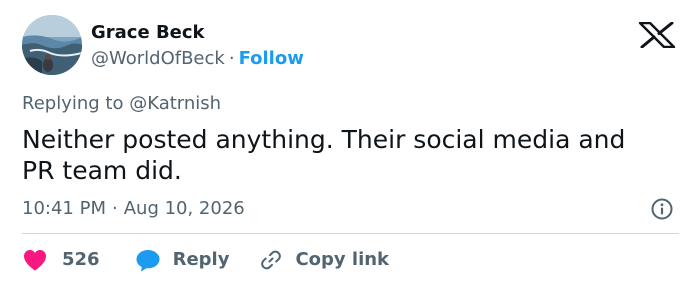 The width and height of the screenshot is (700, 287). Describe the element at coordinates (662, 209) in the screenshot. I see `info-icon` at that location.